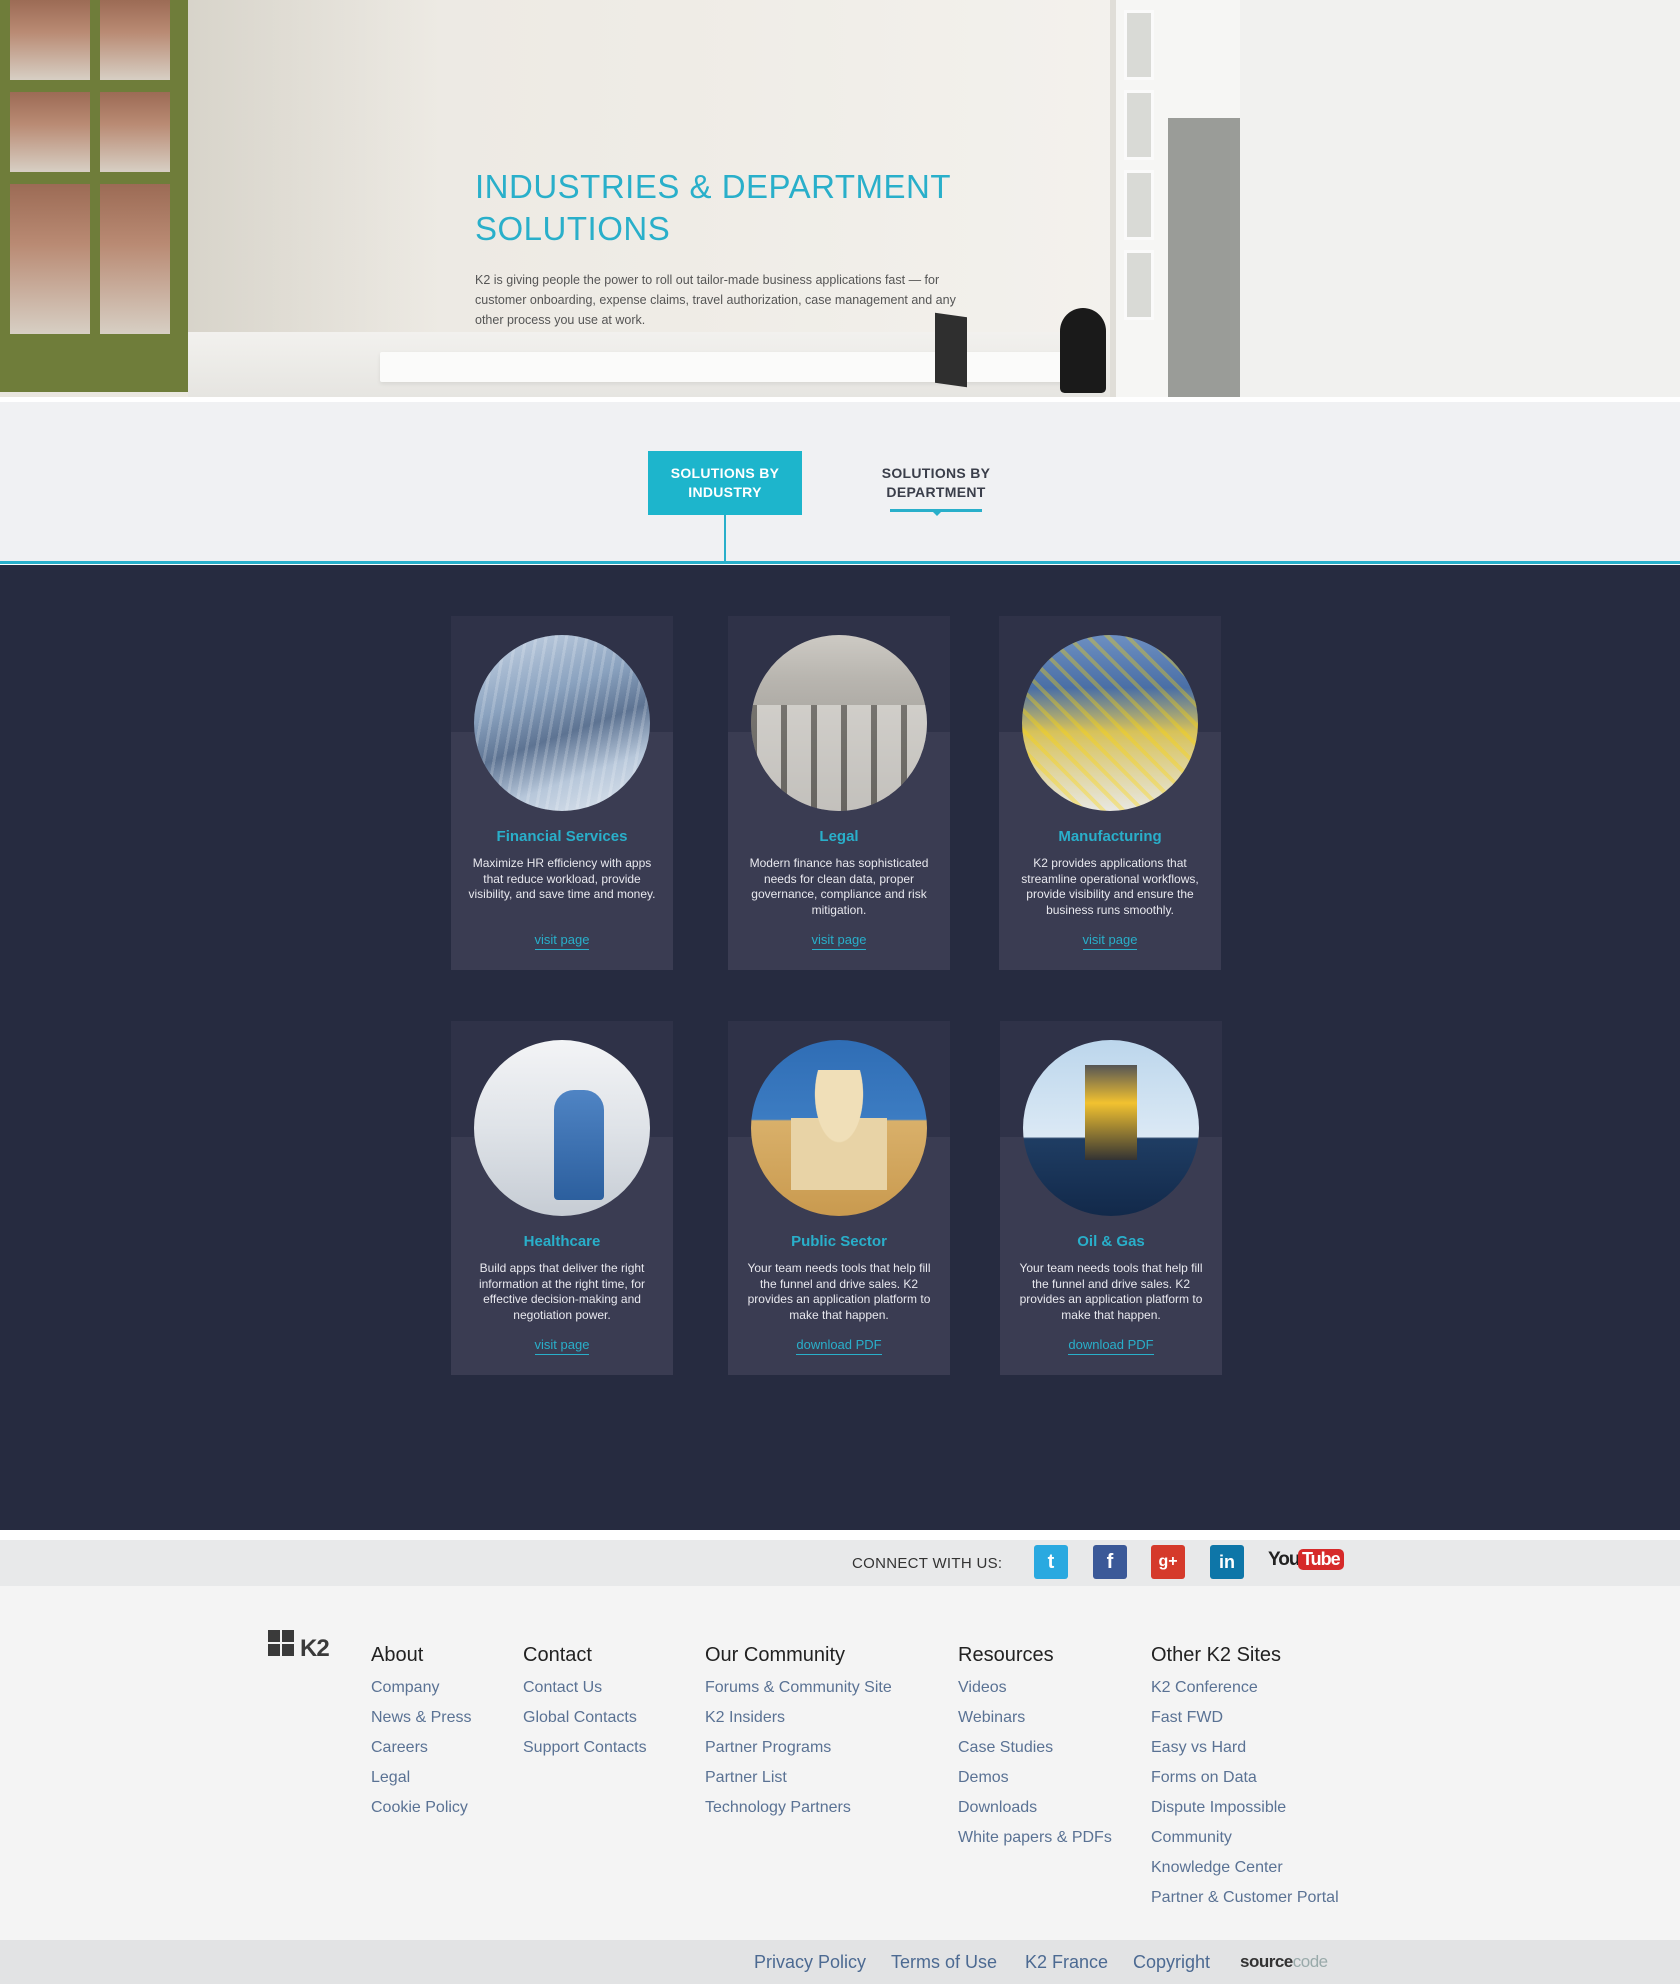 Image resolution: width=1680 pixels, height=1984 pixels. I want to click on footer-link: Downloads, so click(1035, 1808).